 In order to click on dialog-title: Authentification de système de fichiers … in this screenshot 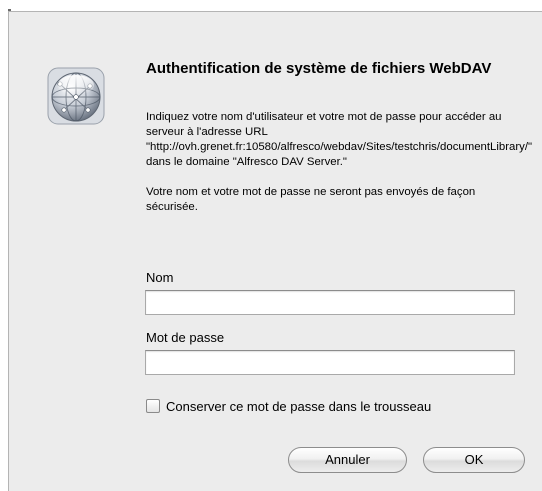, I will do `click(319, 68)`.